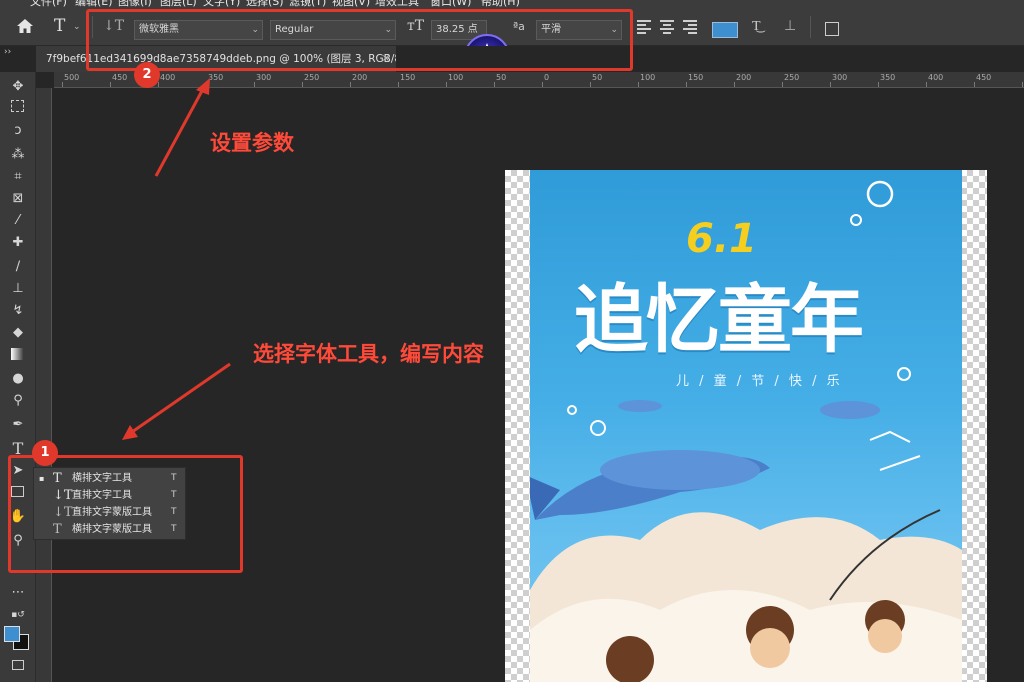 The width and height of the screenshot is (1024, 682). I want to click on step-2-instruction: 设置参数, so click(252, 143).